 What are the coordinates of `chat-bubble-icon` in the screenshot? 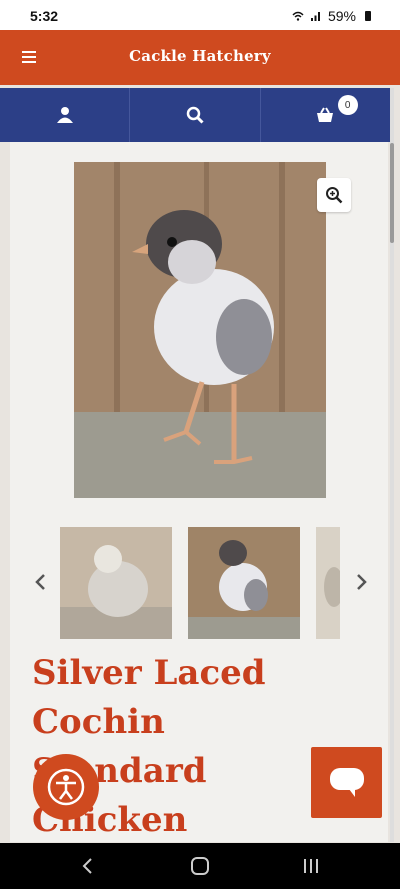 It's located at (346, 782).